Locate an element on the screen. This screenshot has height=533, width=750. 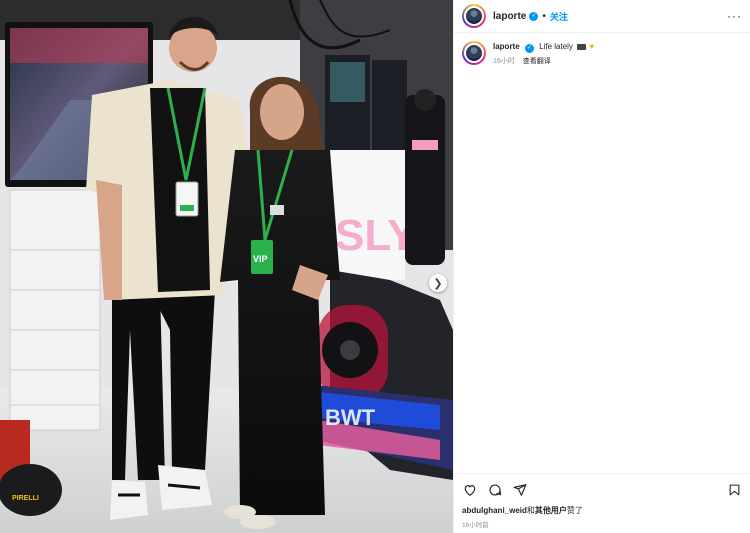
post-timestamp: 16小时前 is located at coordinates (475, 525).